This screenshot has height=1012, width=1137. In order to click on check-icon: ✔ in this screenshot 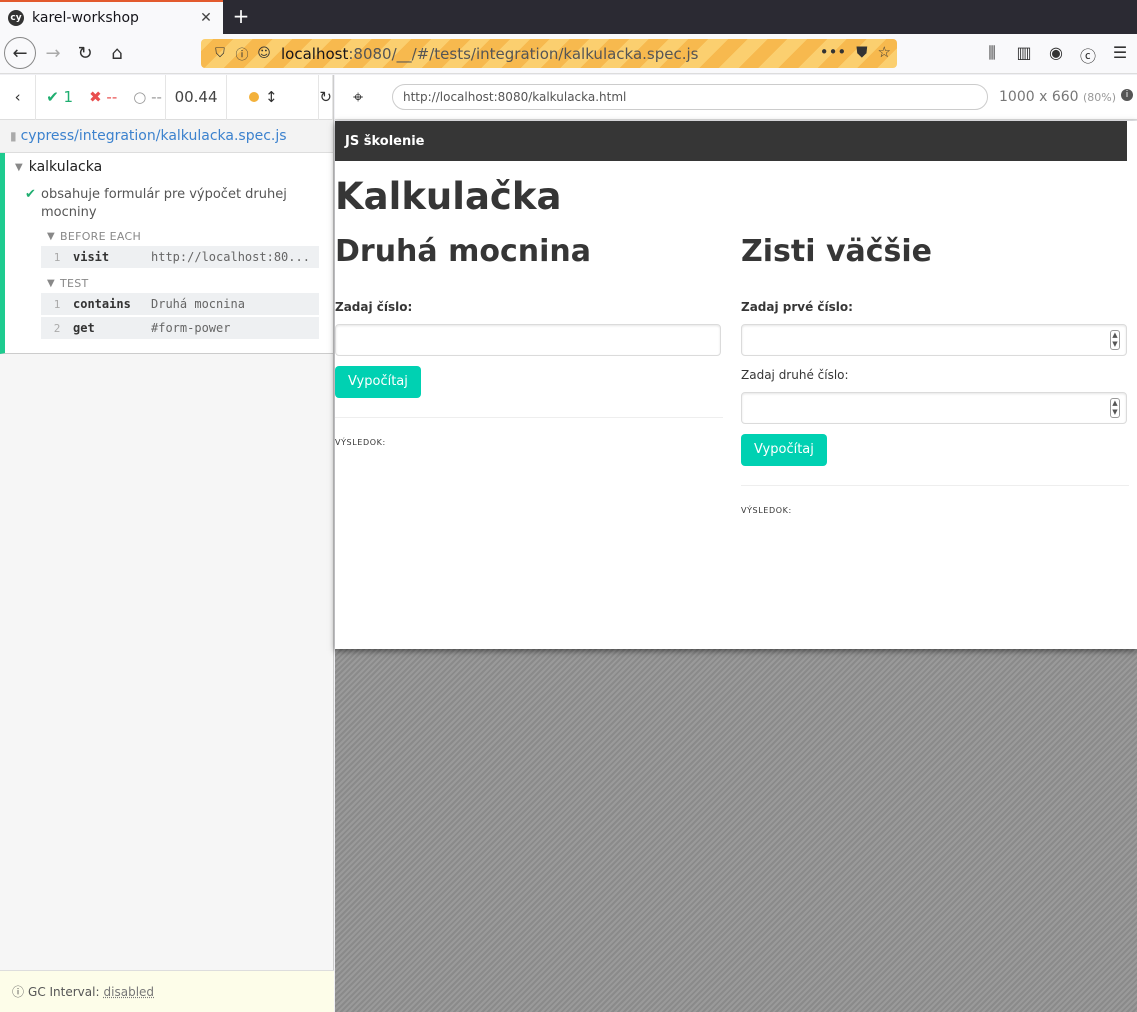, I will do `click(30, 194)`.